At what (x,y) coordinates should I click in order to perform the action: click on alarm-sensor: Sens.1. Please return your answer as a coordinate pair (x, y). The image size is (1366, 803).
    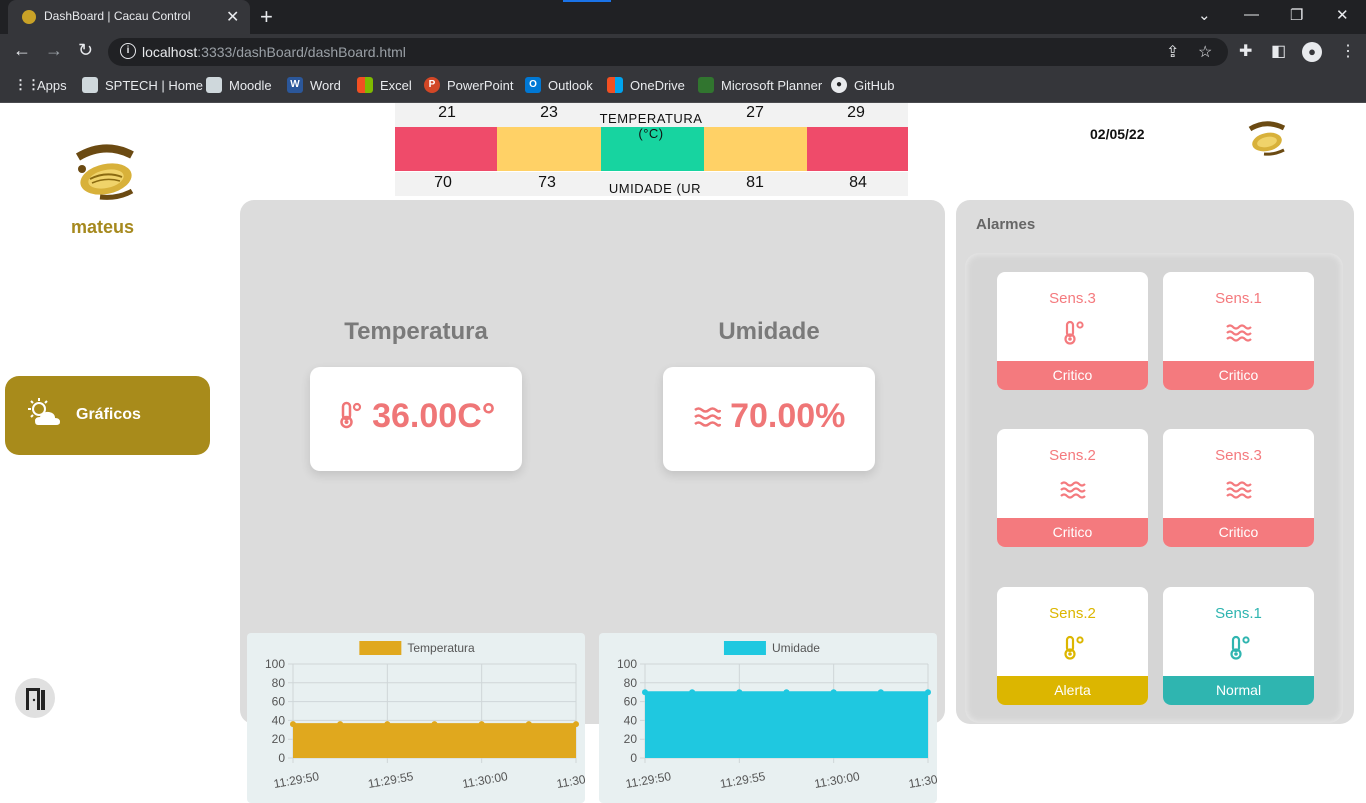
    Looking at the image, I should click on (1238, 298).